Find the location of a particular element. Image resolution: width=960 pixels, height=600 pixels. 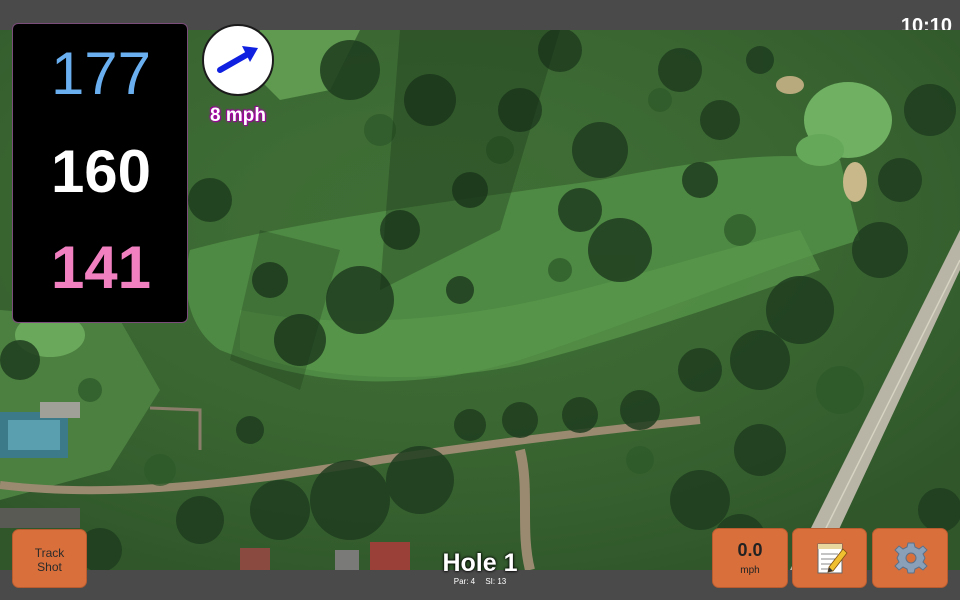

distance-middle: 160 is located at coordinates (101, 171).